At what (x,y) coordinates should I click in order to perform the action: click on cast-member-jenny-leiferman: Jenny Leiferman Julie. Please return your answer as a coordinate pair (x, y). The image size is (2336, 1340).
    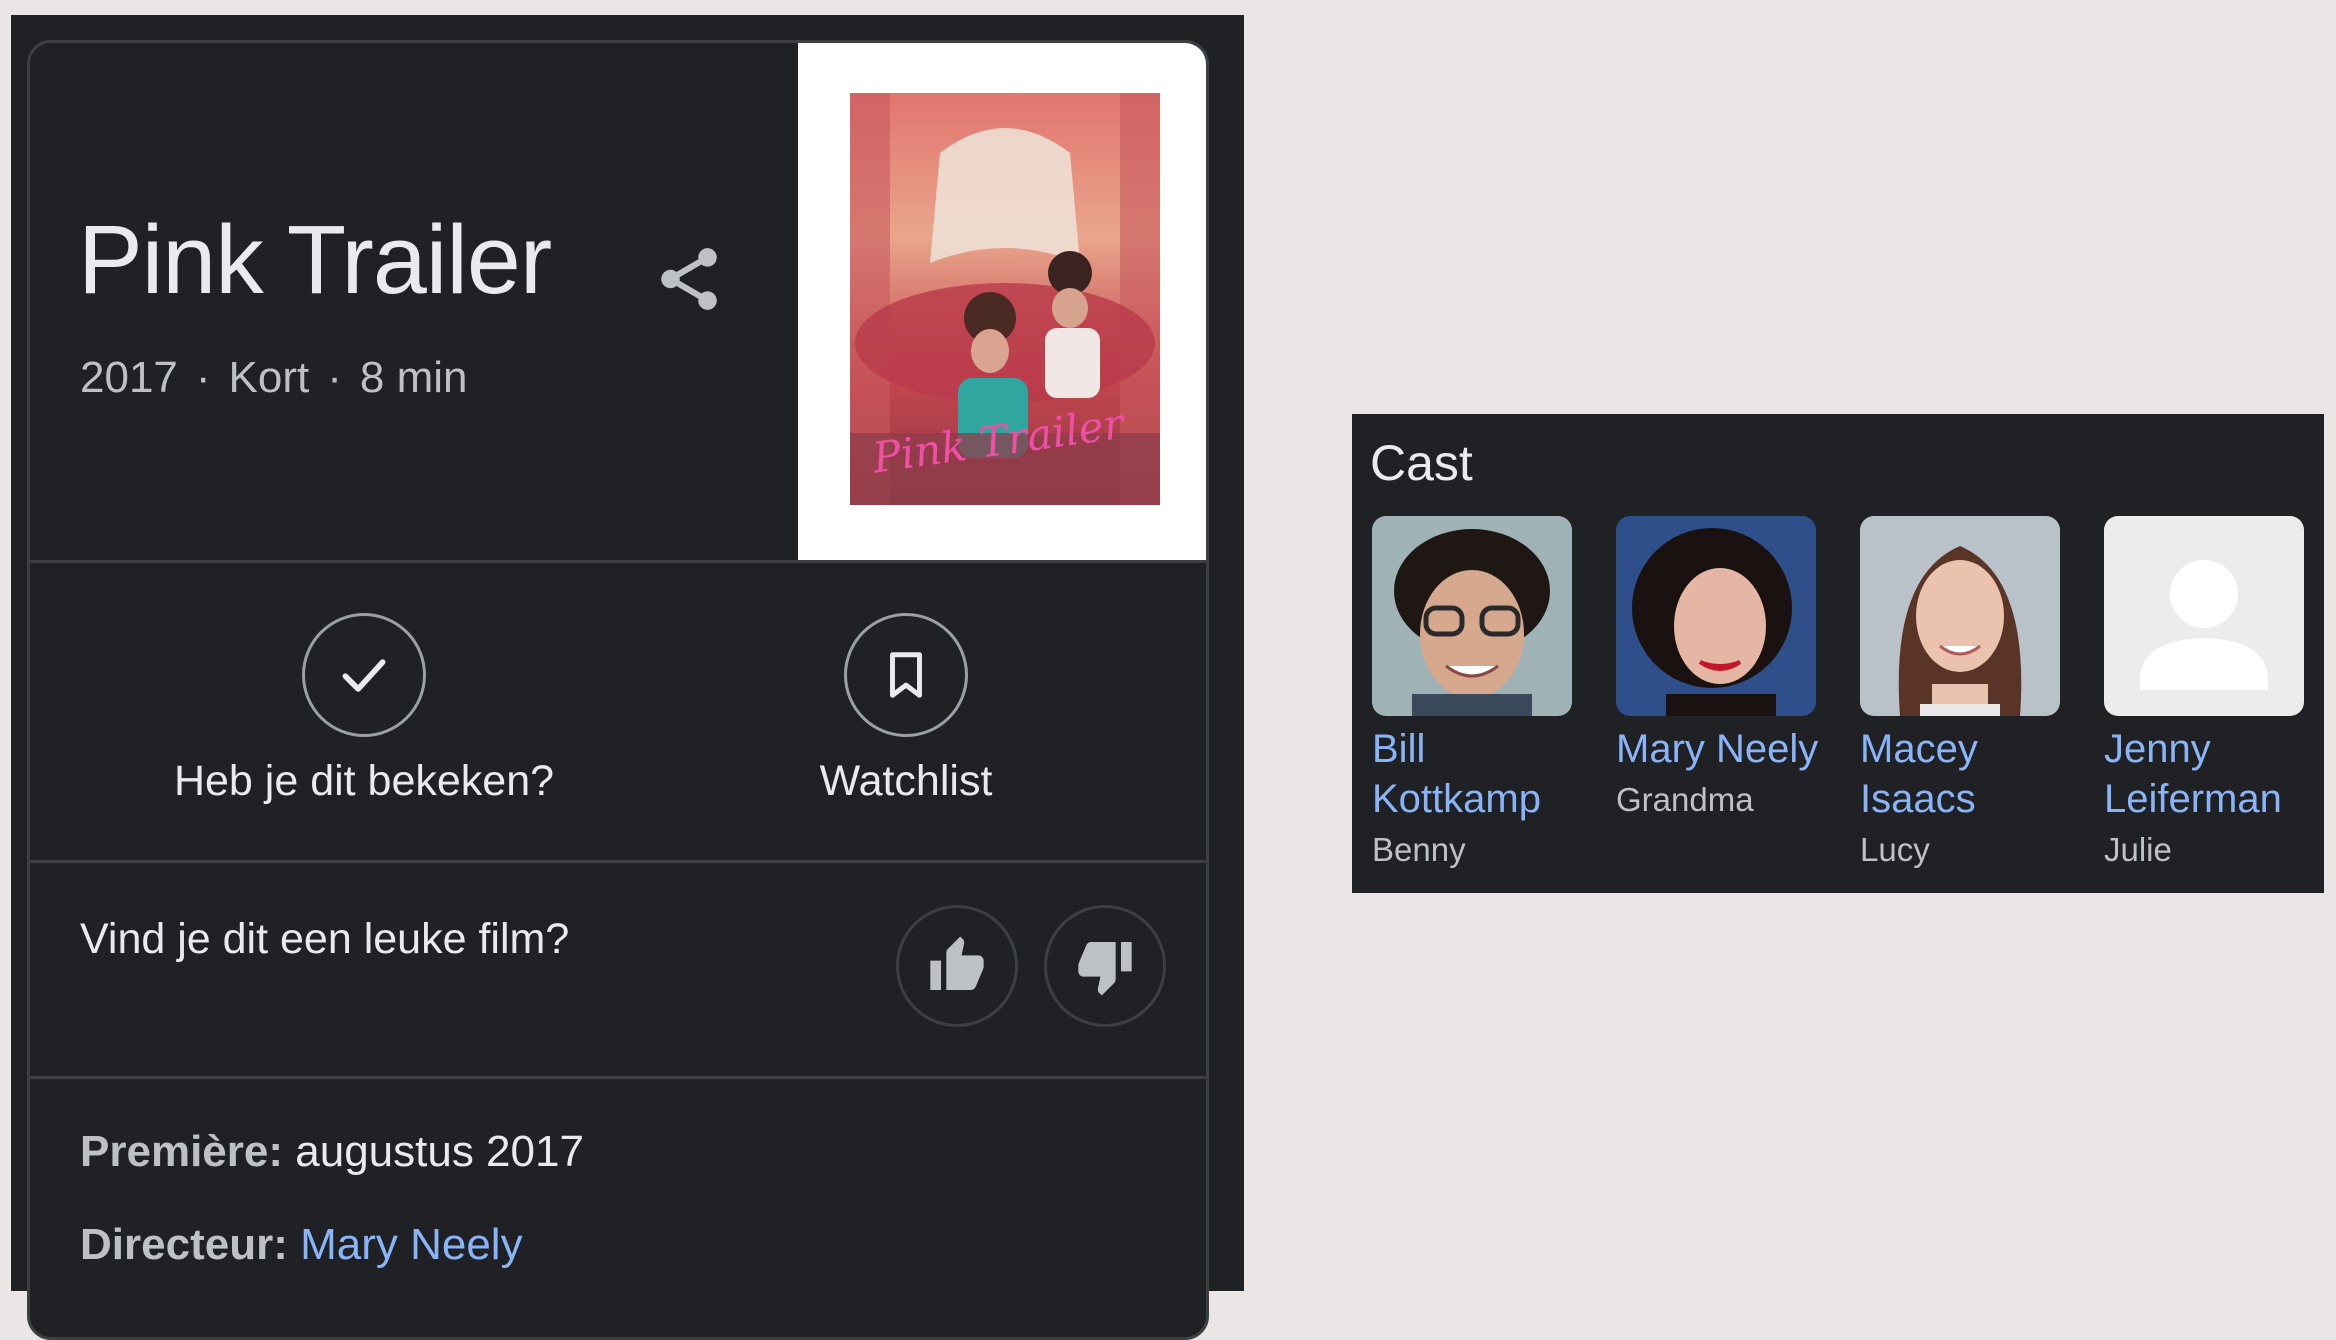
    Looking at the image, I should click on (2214, 694).